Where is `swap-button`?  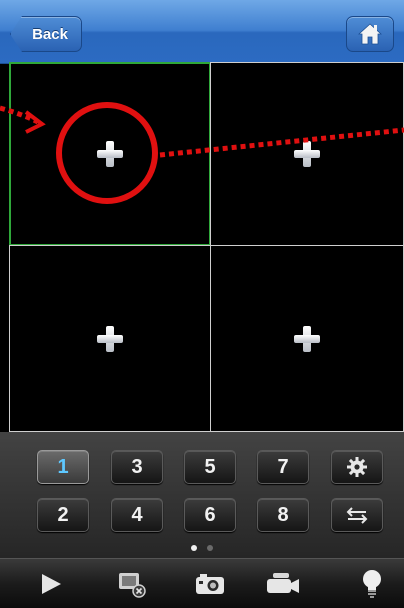
swap-button is located at coordinates (357, 515).